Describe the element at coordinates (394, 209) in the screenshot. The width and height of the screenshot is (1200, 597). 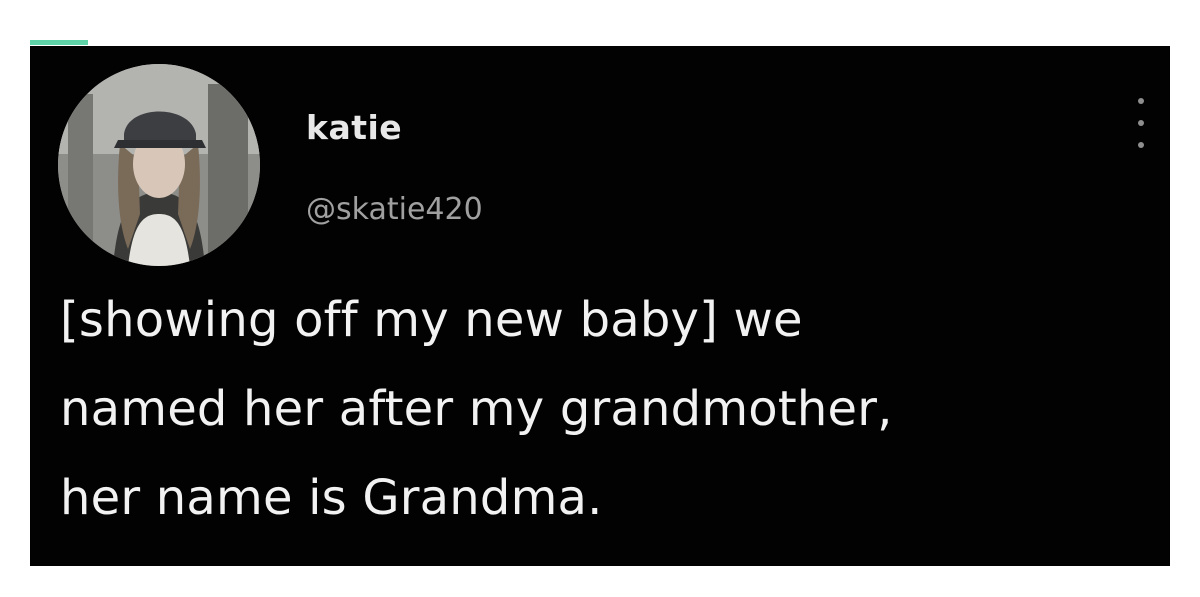
I see `user-handle: @skatie420` at that location.